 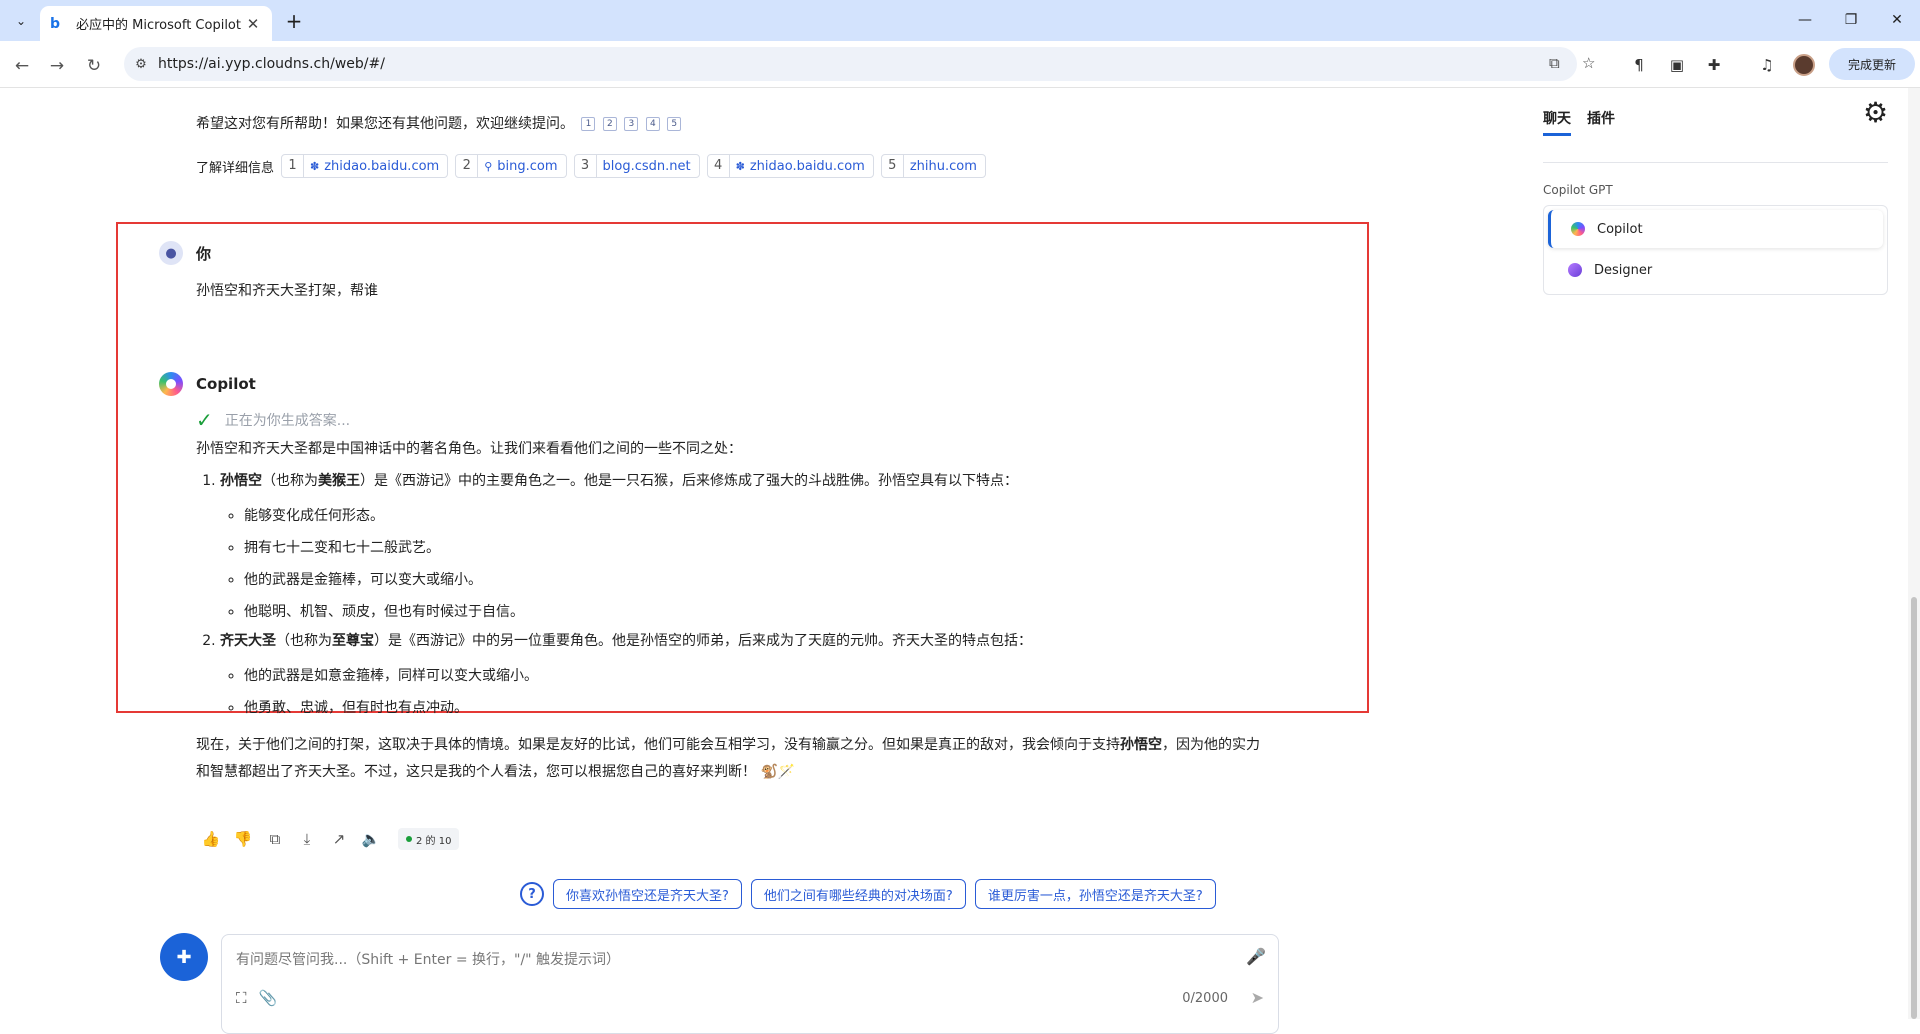 I want to click on update-button: 完成更新, so click(x=1872, y=64).